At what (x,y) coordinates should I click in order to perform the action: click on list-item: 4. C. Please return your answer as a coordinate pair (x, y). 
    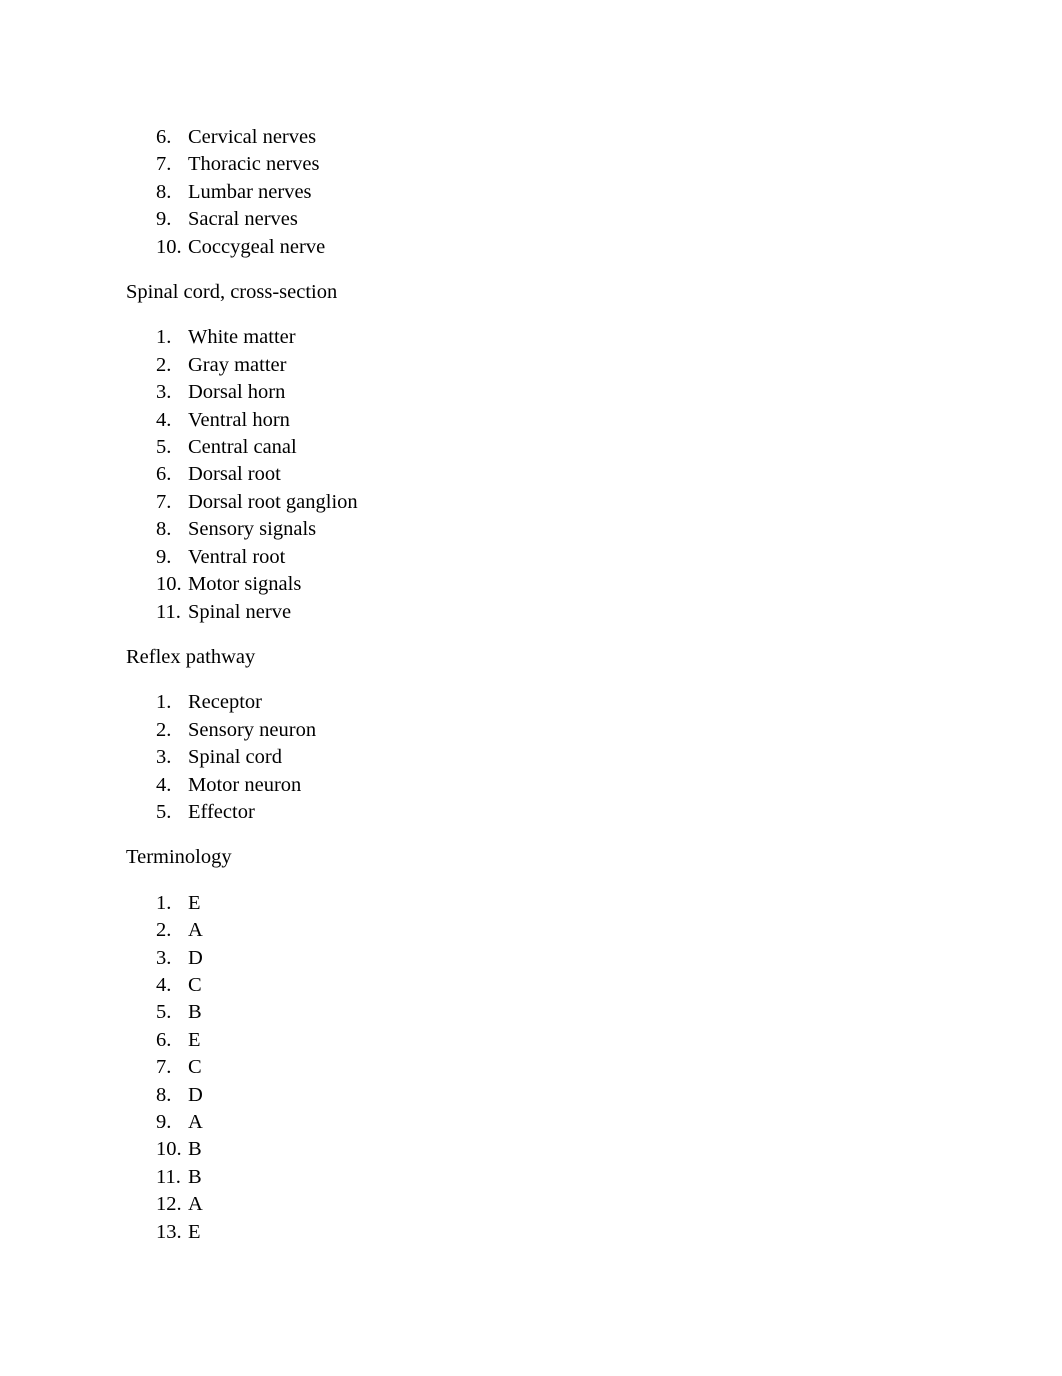
    Looking at the image, I should click on (531, 985).